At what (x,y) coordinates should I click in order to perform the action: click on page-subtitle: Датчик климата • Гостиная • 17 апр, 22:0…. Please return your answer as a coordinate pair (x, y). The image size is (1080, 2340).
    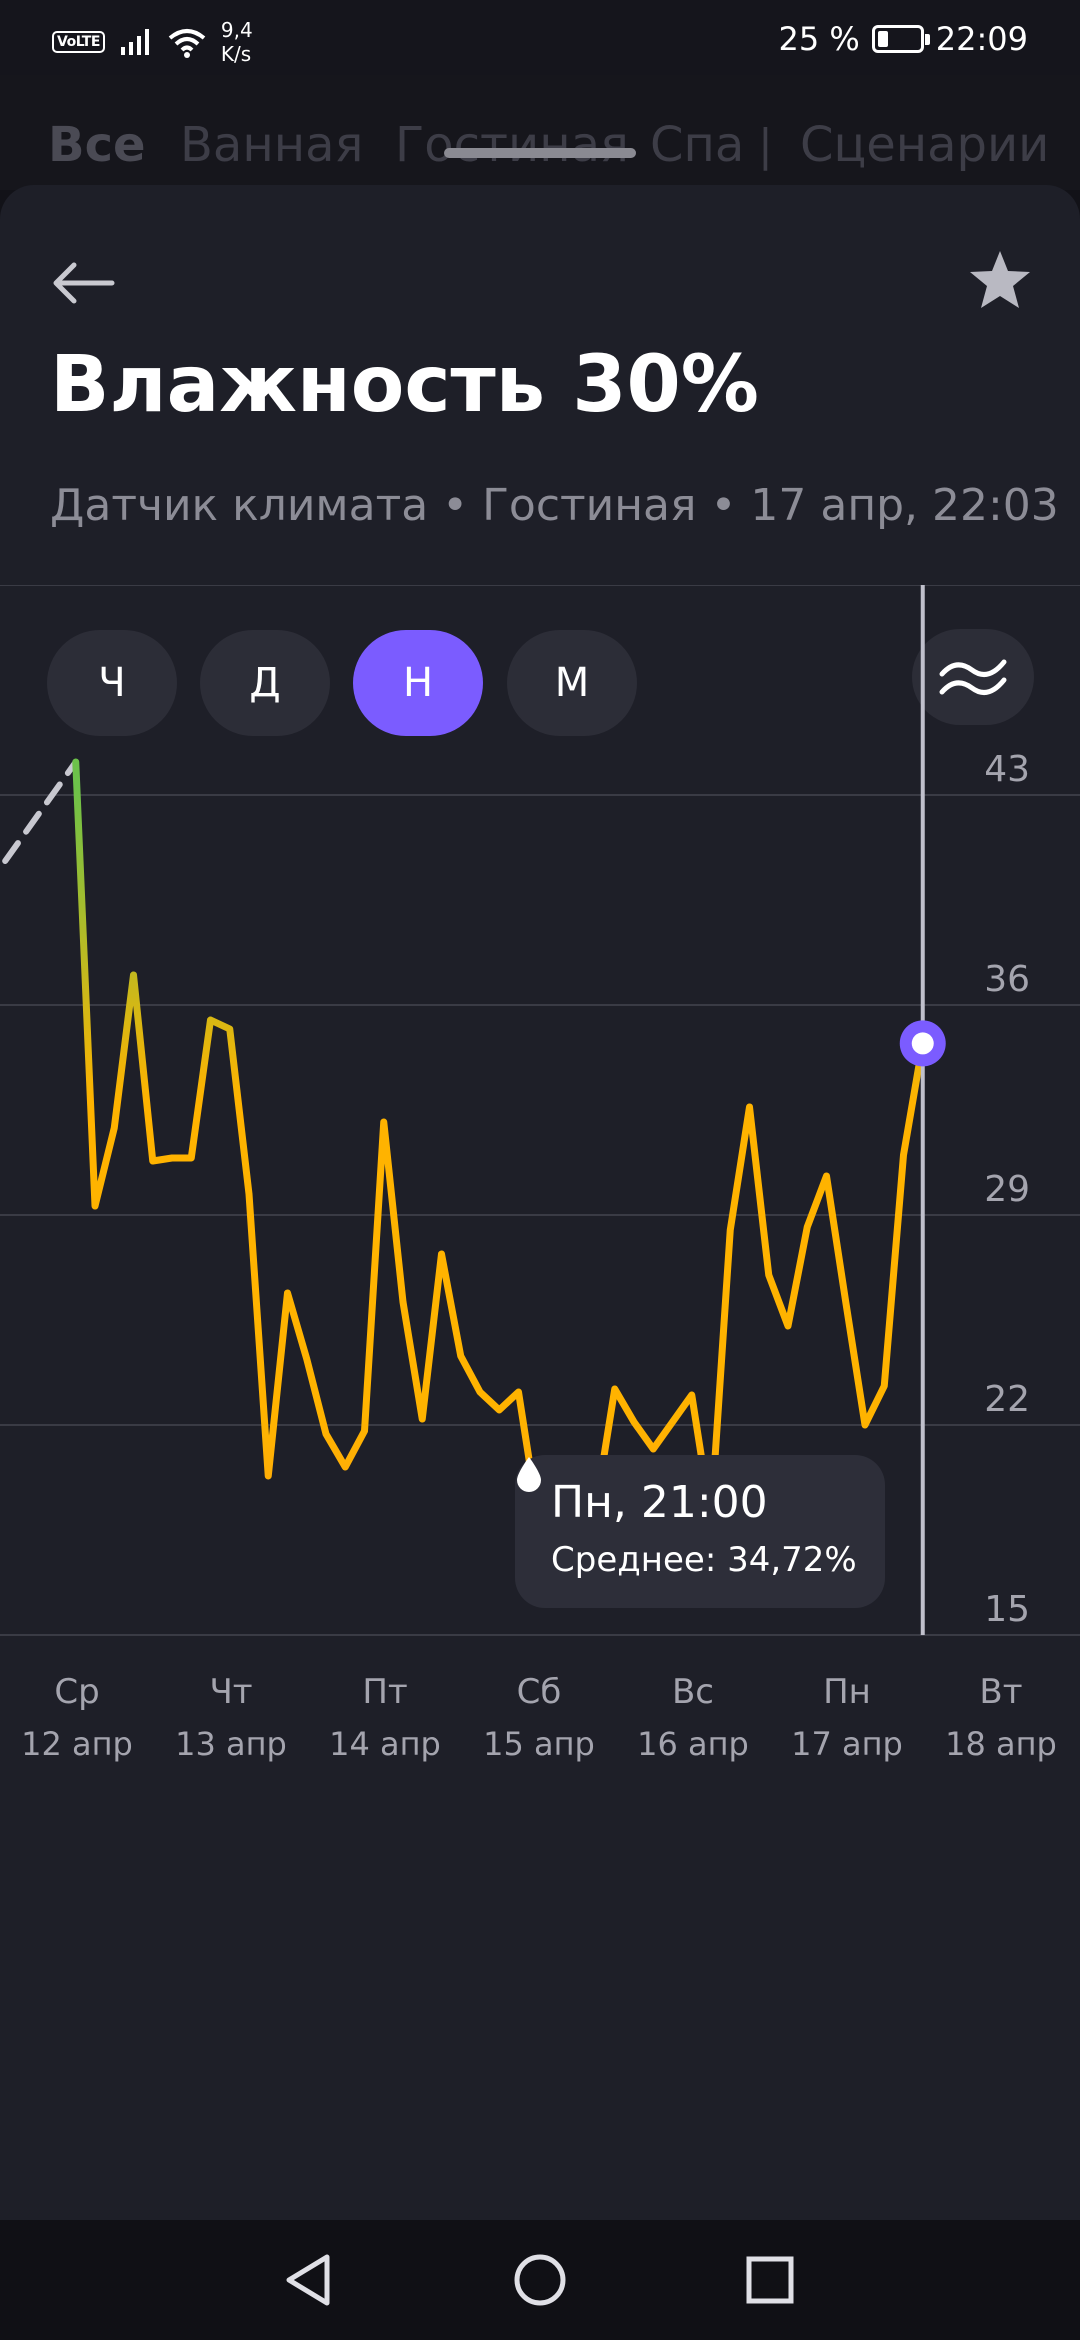
    Looking at the image, I should click on (554, 505).